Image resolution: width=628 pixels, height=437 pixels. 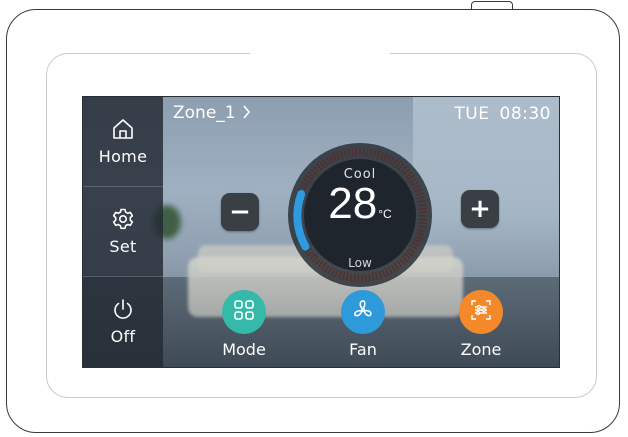 I want to click on mode-button, so click(x=244, y=312).